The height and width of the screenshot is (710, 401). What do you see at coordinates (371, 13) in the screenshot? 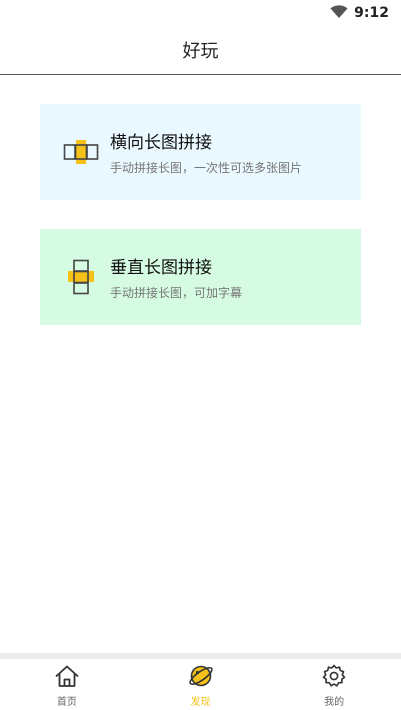
I see `status-time: 9:12` at bounding box center [371, 13].